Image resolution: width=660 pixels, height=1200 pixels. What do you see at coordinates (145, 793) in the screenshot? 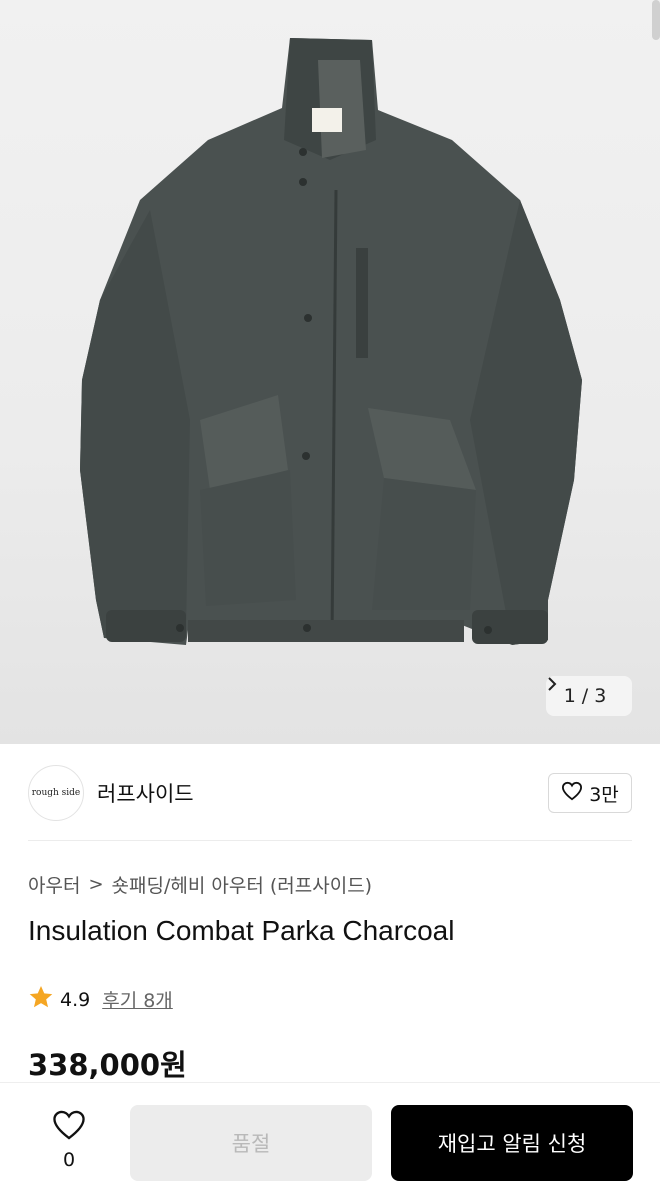
I see `brand-name: 러프사이드` at bounding box center [145, 793].